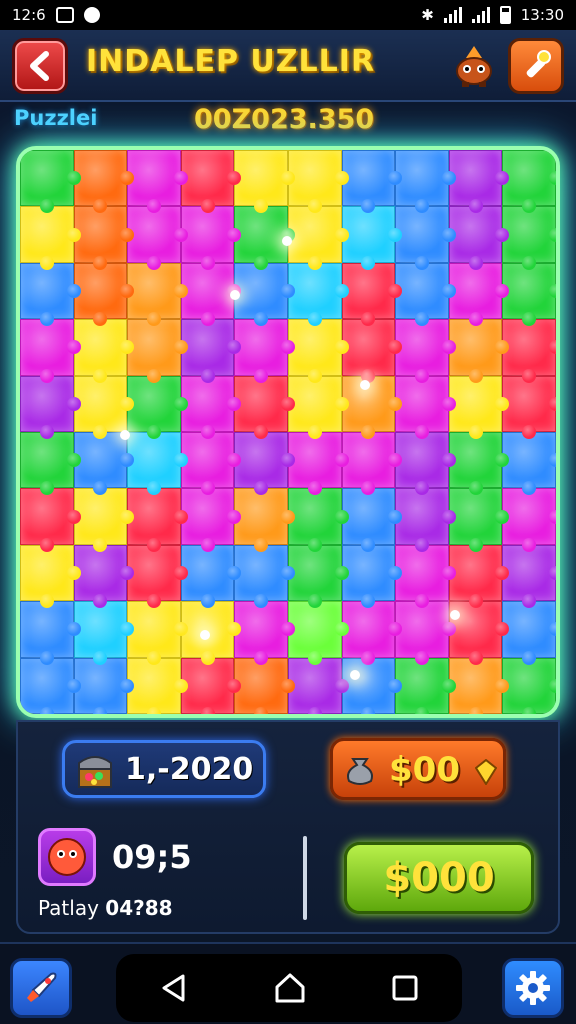 The height and width of the screenshot is (1024, 576). I want to click on level-display: 1,-2020, so click(164, 769).